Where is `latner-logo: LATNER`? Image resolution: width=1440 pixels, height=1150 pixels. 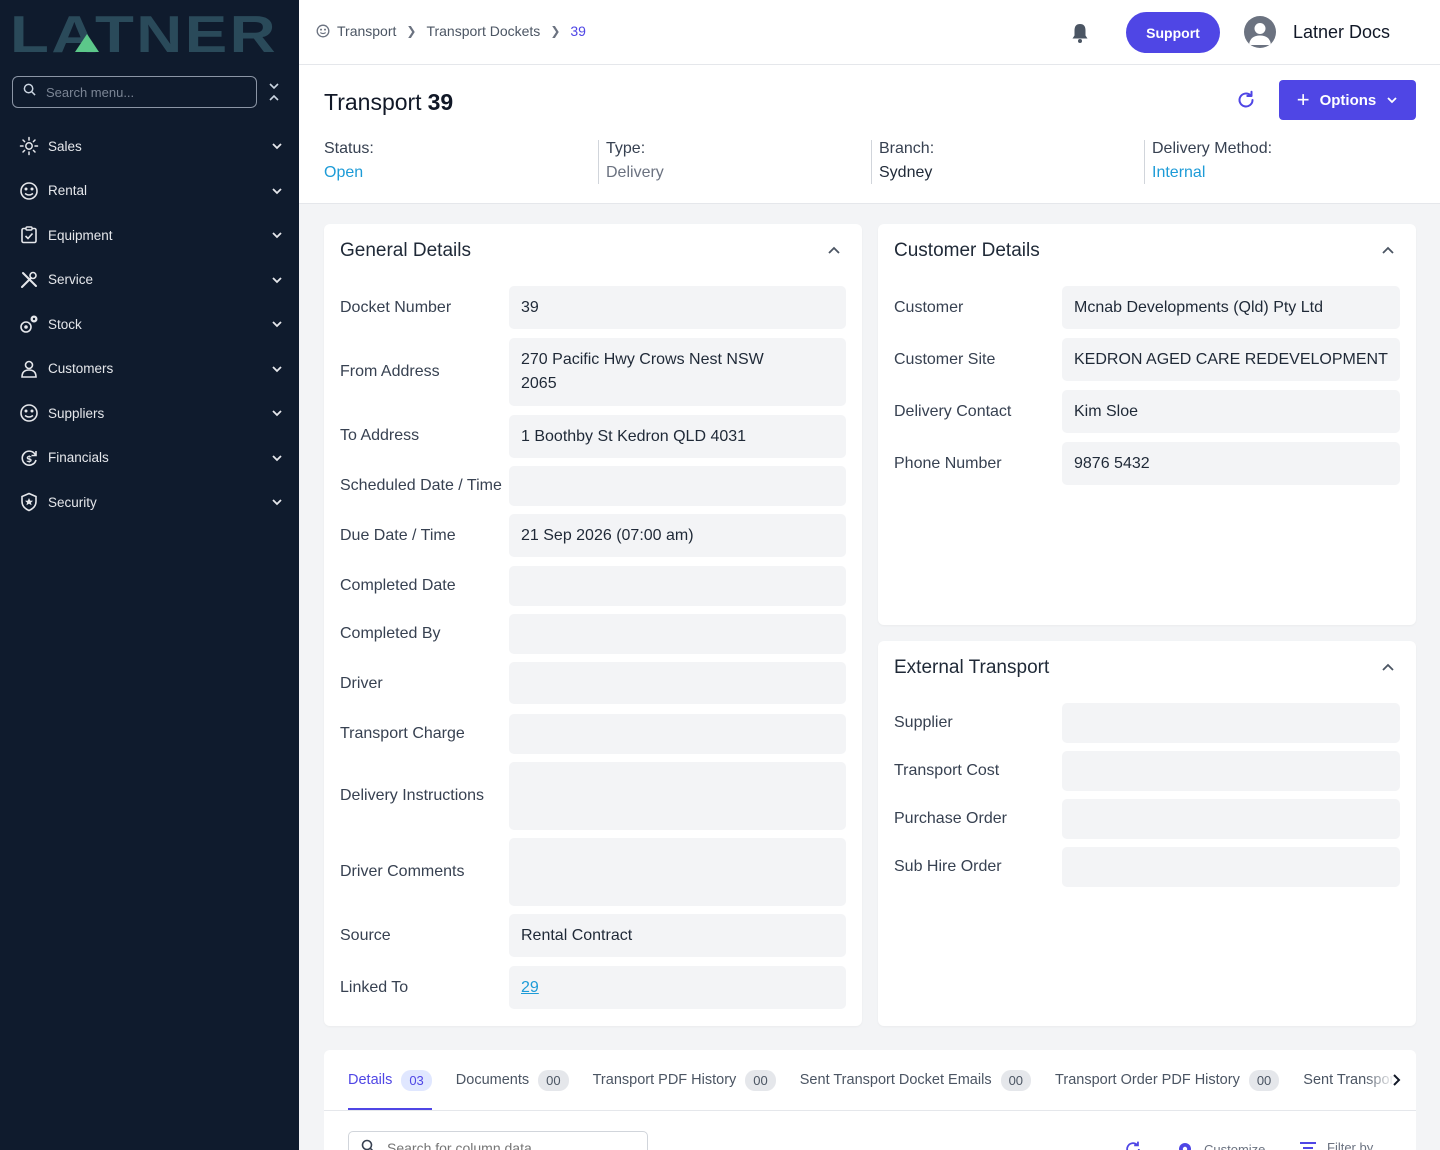
latner-logo: LATNER is located at coordinates (145, 33).